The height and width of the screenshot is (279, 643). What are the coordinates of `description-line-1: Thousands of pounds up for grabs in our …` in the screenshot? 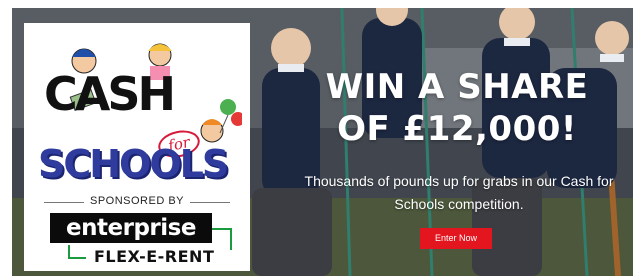 It's located at (459, 181).